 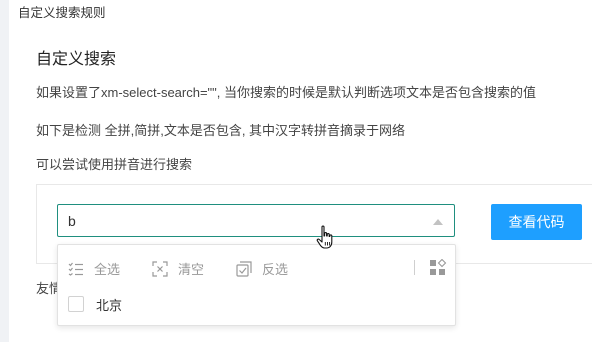 I want to click on view-code-button: 查看代码, so click(x=536, y=222).